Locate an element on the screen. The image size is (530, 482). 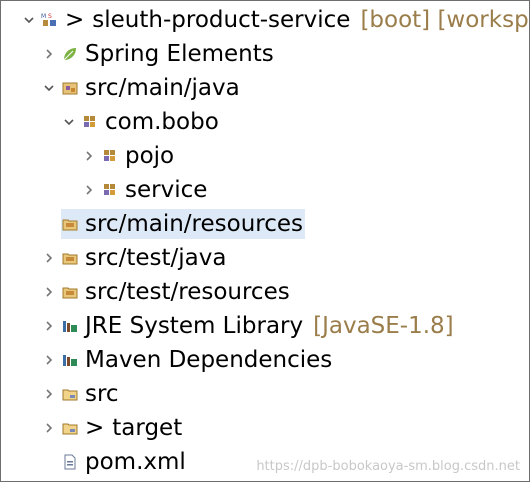
tree-item-label: src is located at coordinates (102, 394).